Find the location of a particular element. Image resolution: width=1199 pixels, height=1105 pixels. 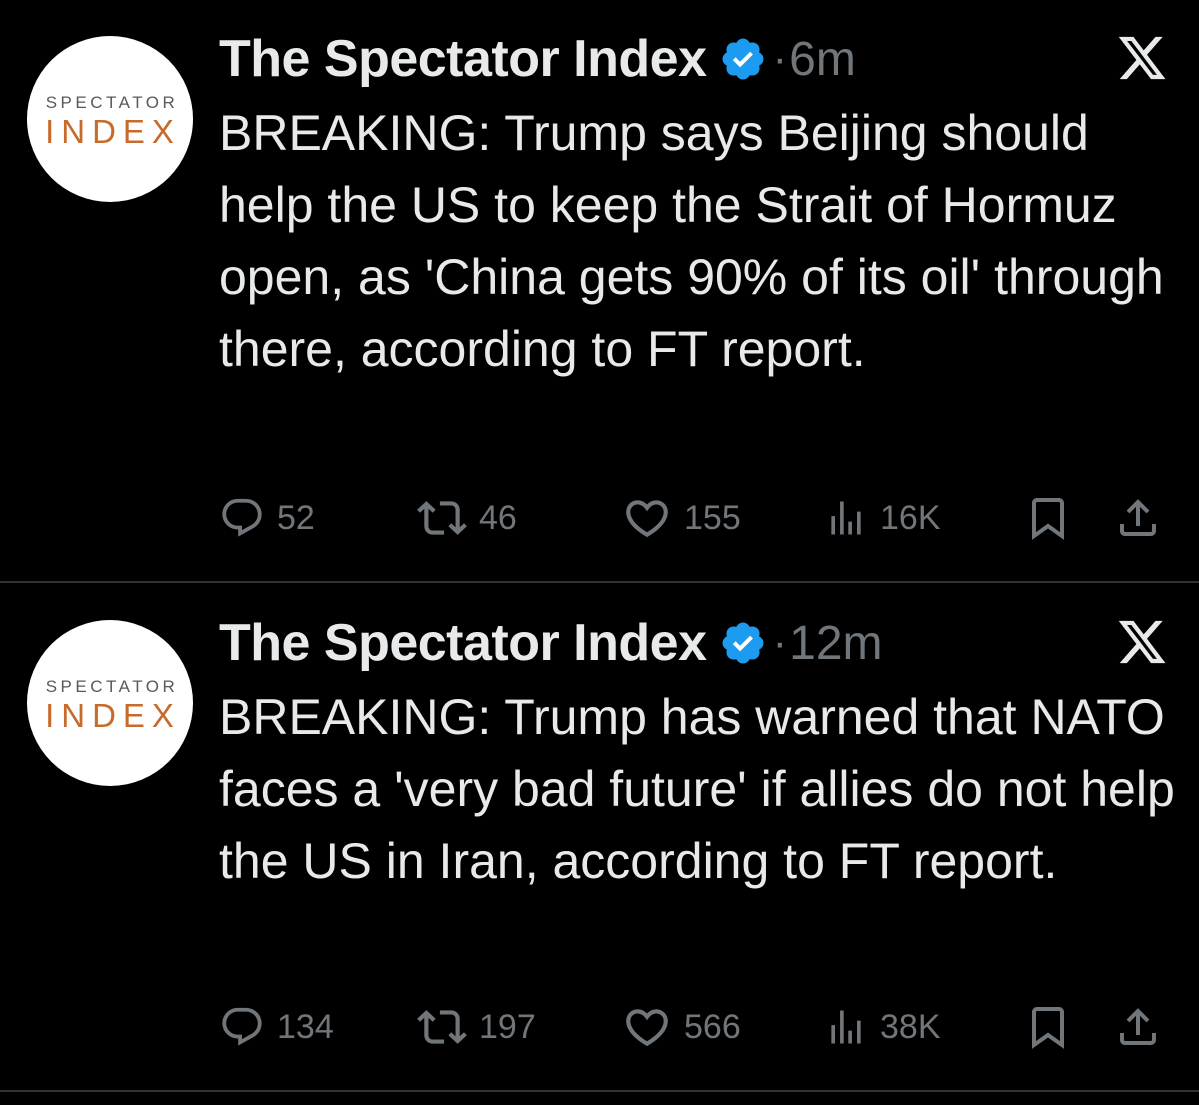

tweet-header: The Spectator Index · 6m is located at coordinates (537, 59).